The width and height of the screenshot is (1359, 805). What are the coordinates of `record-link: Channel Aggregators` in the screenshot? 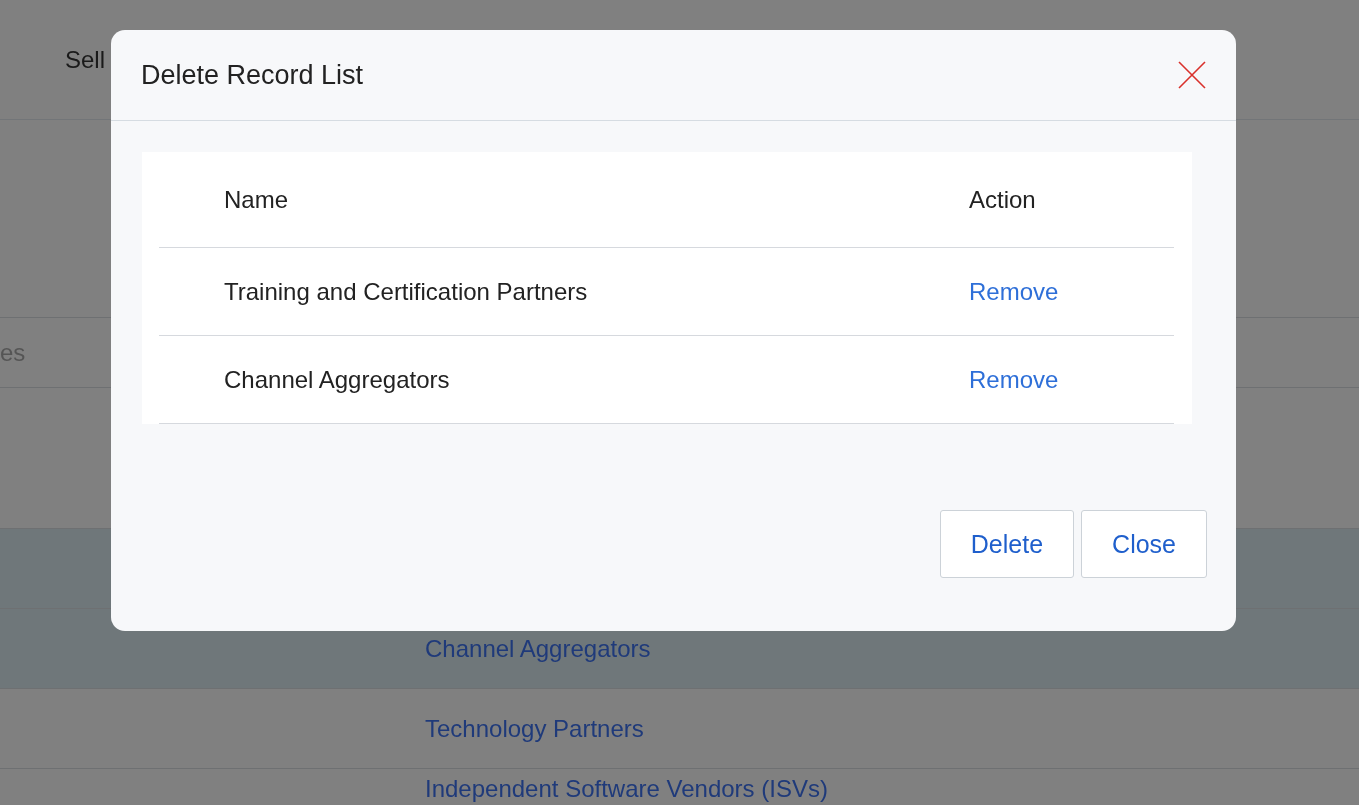 It's located at (538, 648).